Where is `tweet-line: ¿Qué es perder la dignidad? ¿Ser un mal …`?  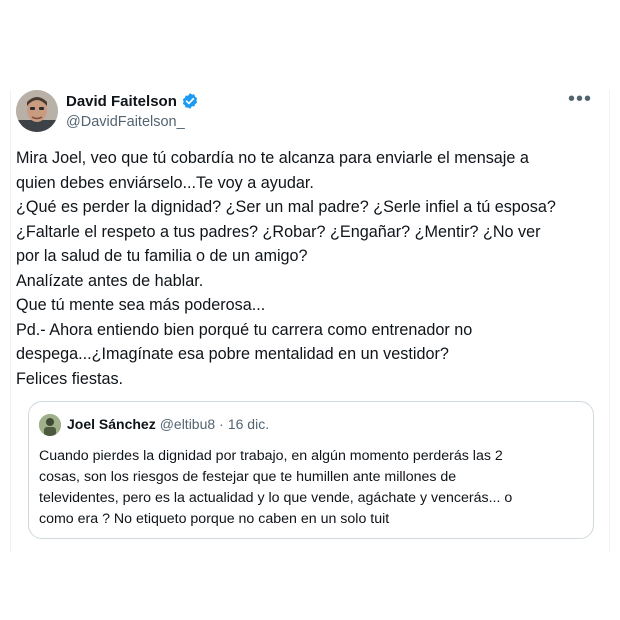
tweet-line: ¿Qué es perder la dignidad? ¿Ser un mal … is located at coordinates (286, 207).